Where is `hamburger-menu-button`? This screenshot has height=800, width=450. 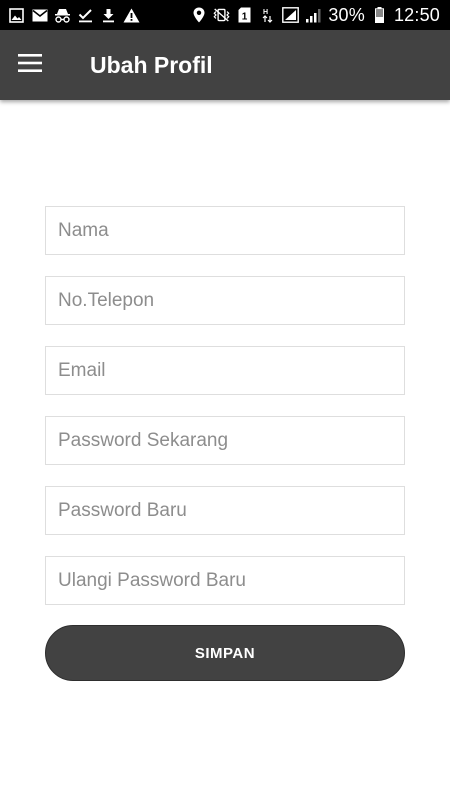 hamburger-menu-button is located at coordinates (30, 65).